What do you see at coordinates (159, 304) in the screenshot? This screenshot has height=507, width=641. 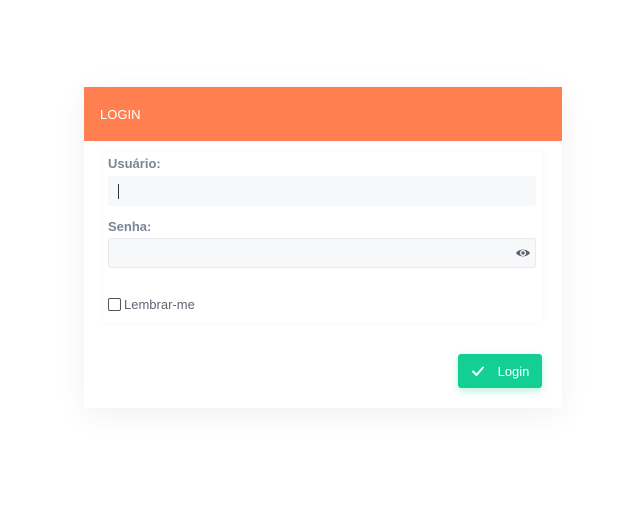 I see `remember-label: Lembrar-me` at bounding box center [159, 304].